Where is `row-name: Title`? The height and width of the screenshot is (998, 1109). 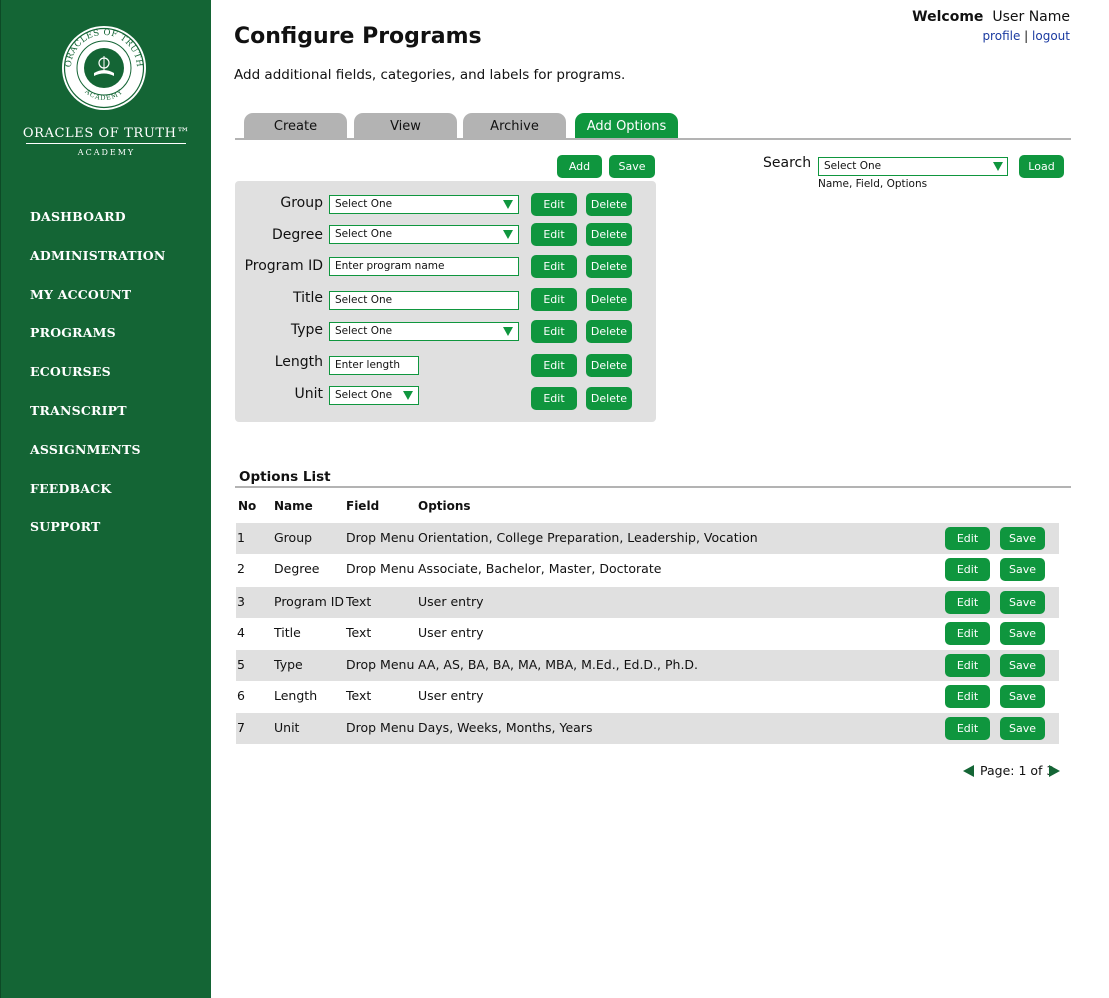
row-name: Title is located at coordinates (287, 632).